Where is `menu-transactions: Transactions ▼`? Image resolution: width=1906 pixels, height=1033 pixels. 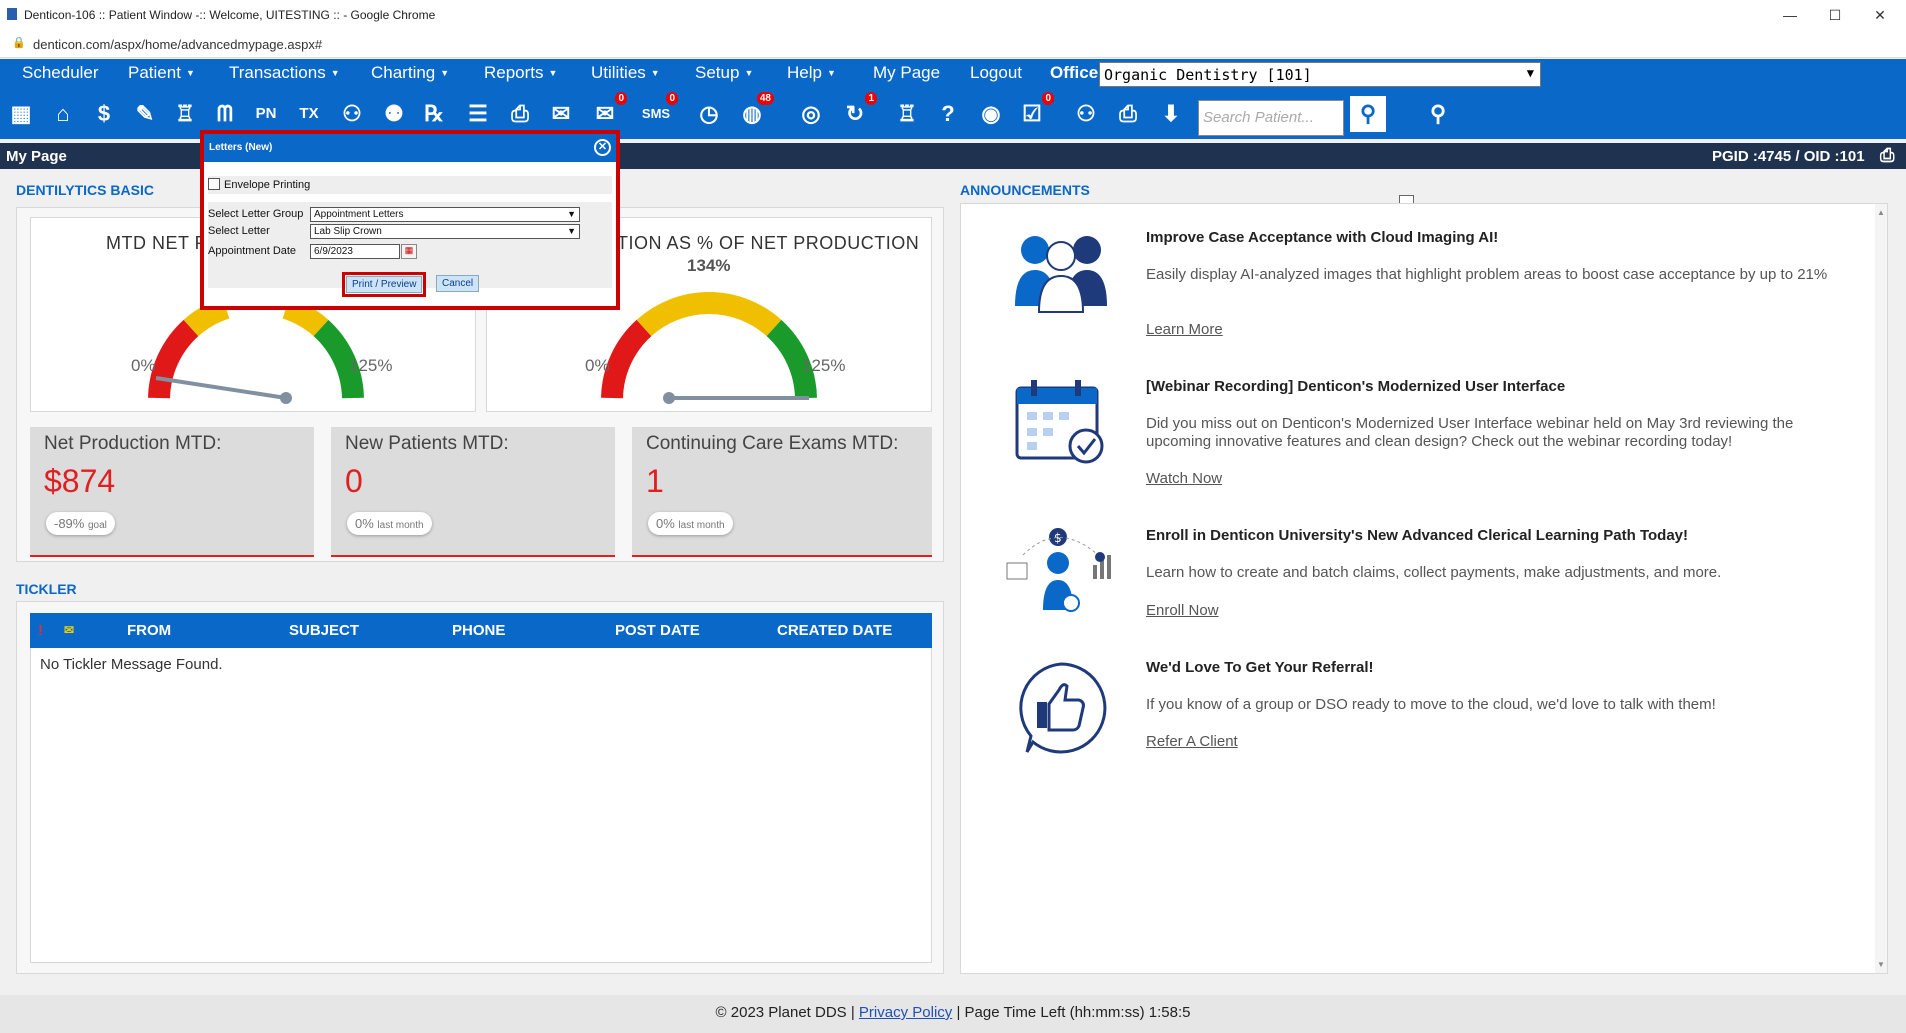
menu-transactions: Transactions ▼ is located at coordinates (284, 75).